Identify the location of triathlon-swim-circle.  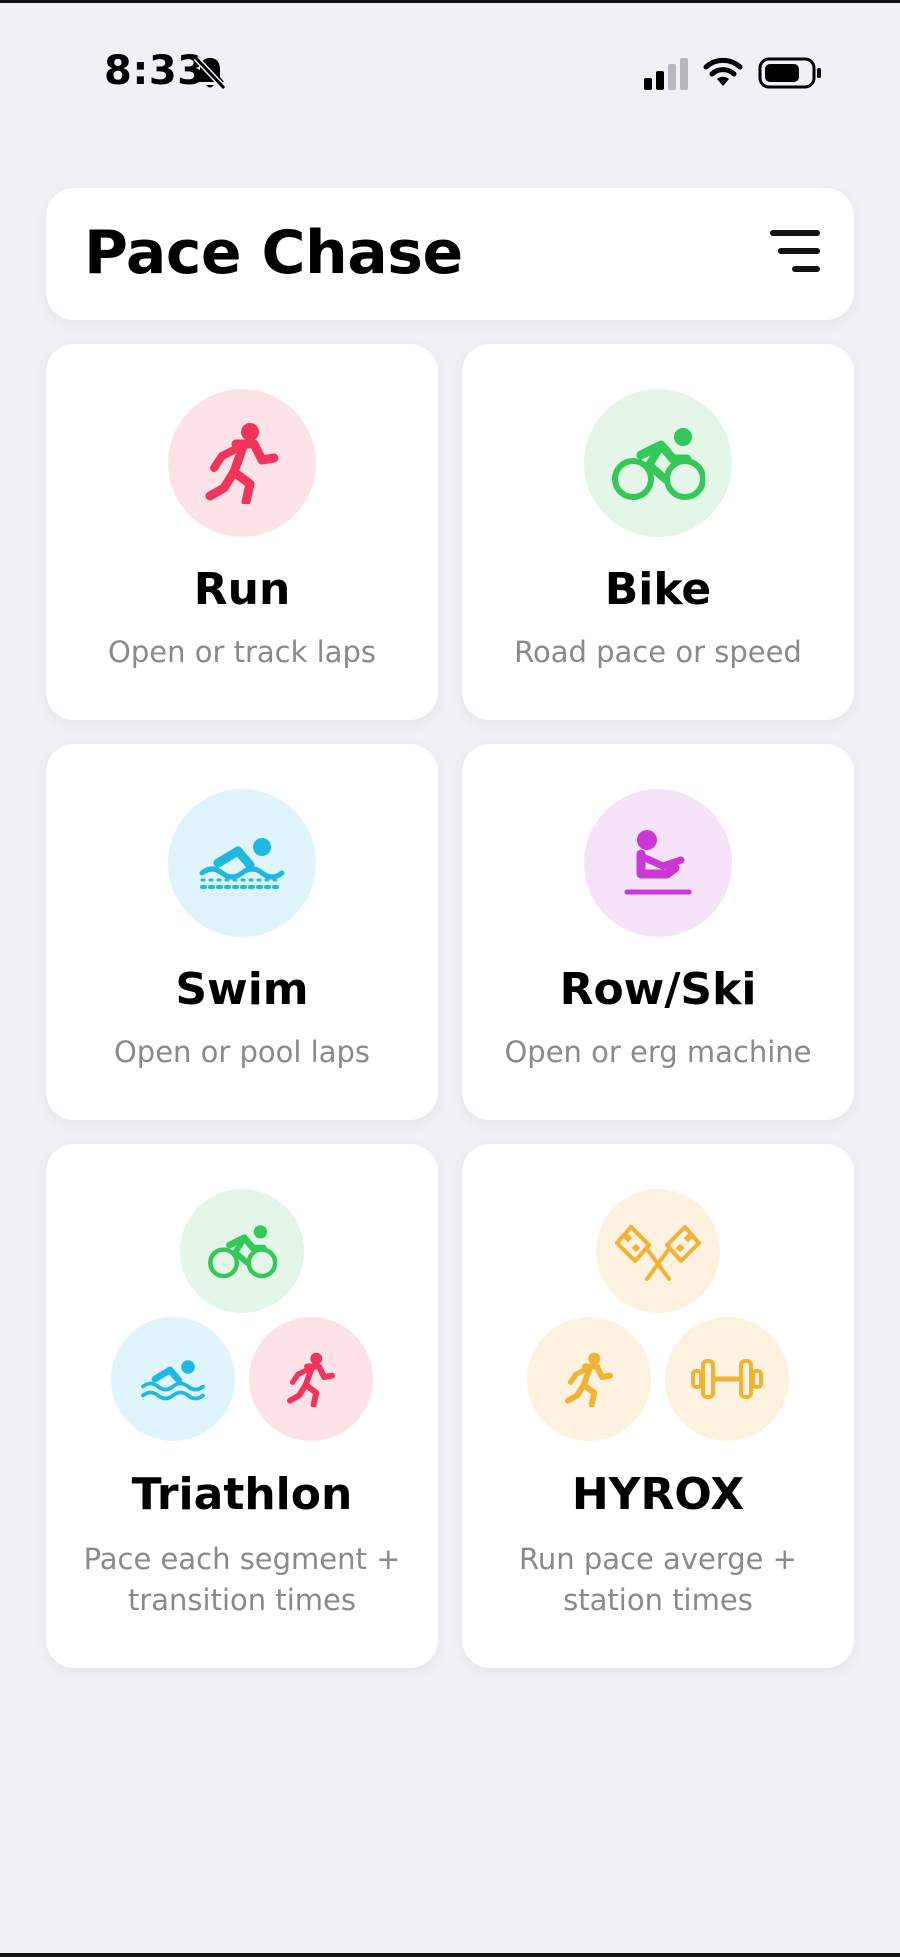
(173, 1379).